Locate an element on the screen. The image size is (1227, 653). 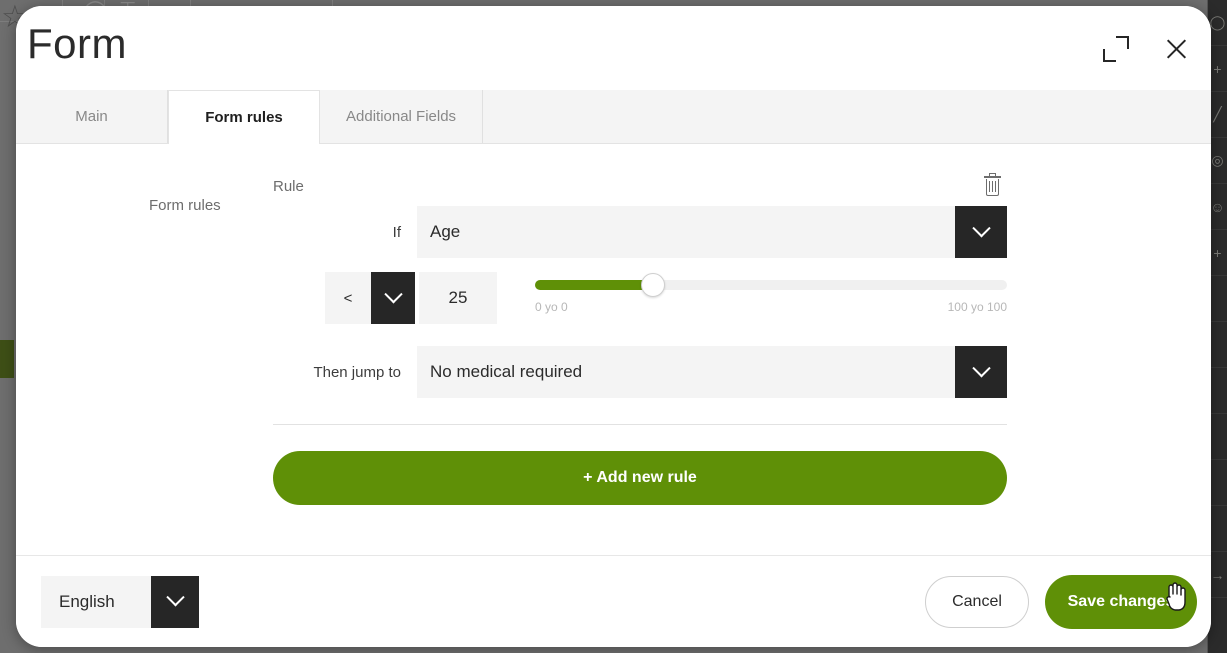
delete-rule-button is located at coordinates (992, 186).